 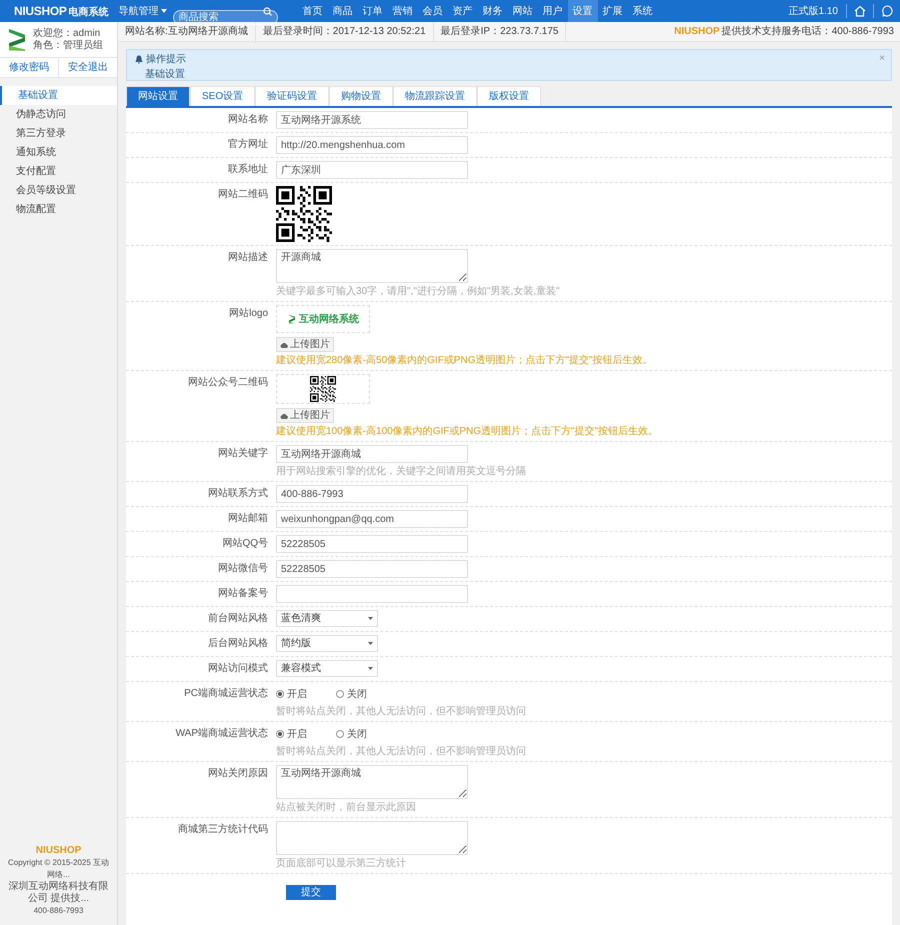 What do you see at coordinates (243, 569) in the screenshot?
I see `field-label: 网站微信号` at bounding box center [243, 569].